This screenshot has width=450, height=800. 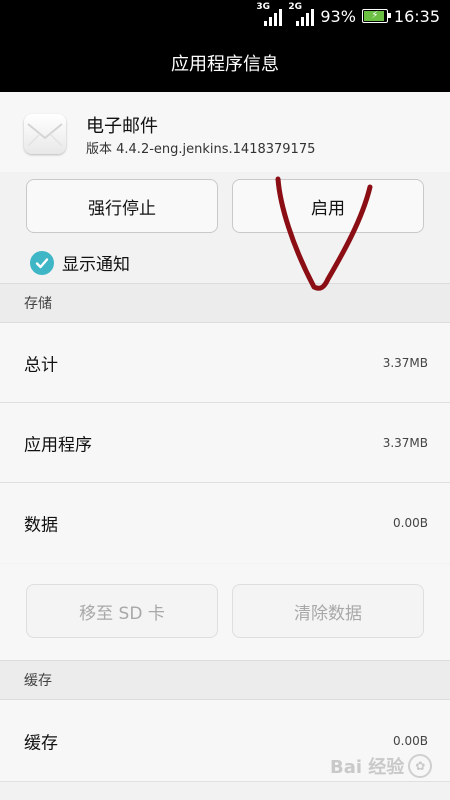 I want to click on row-label: 数据, so click(x=41, y=525).